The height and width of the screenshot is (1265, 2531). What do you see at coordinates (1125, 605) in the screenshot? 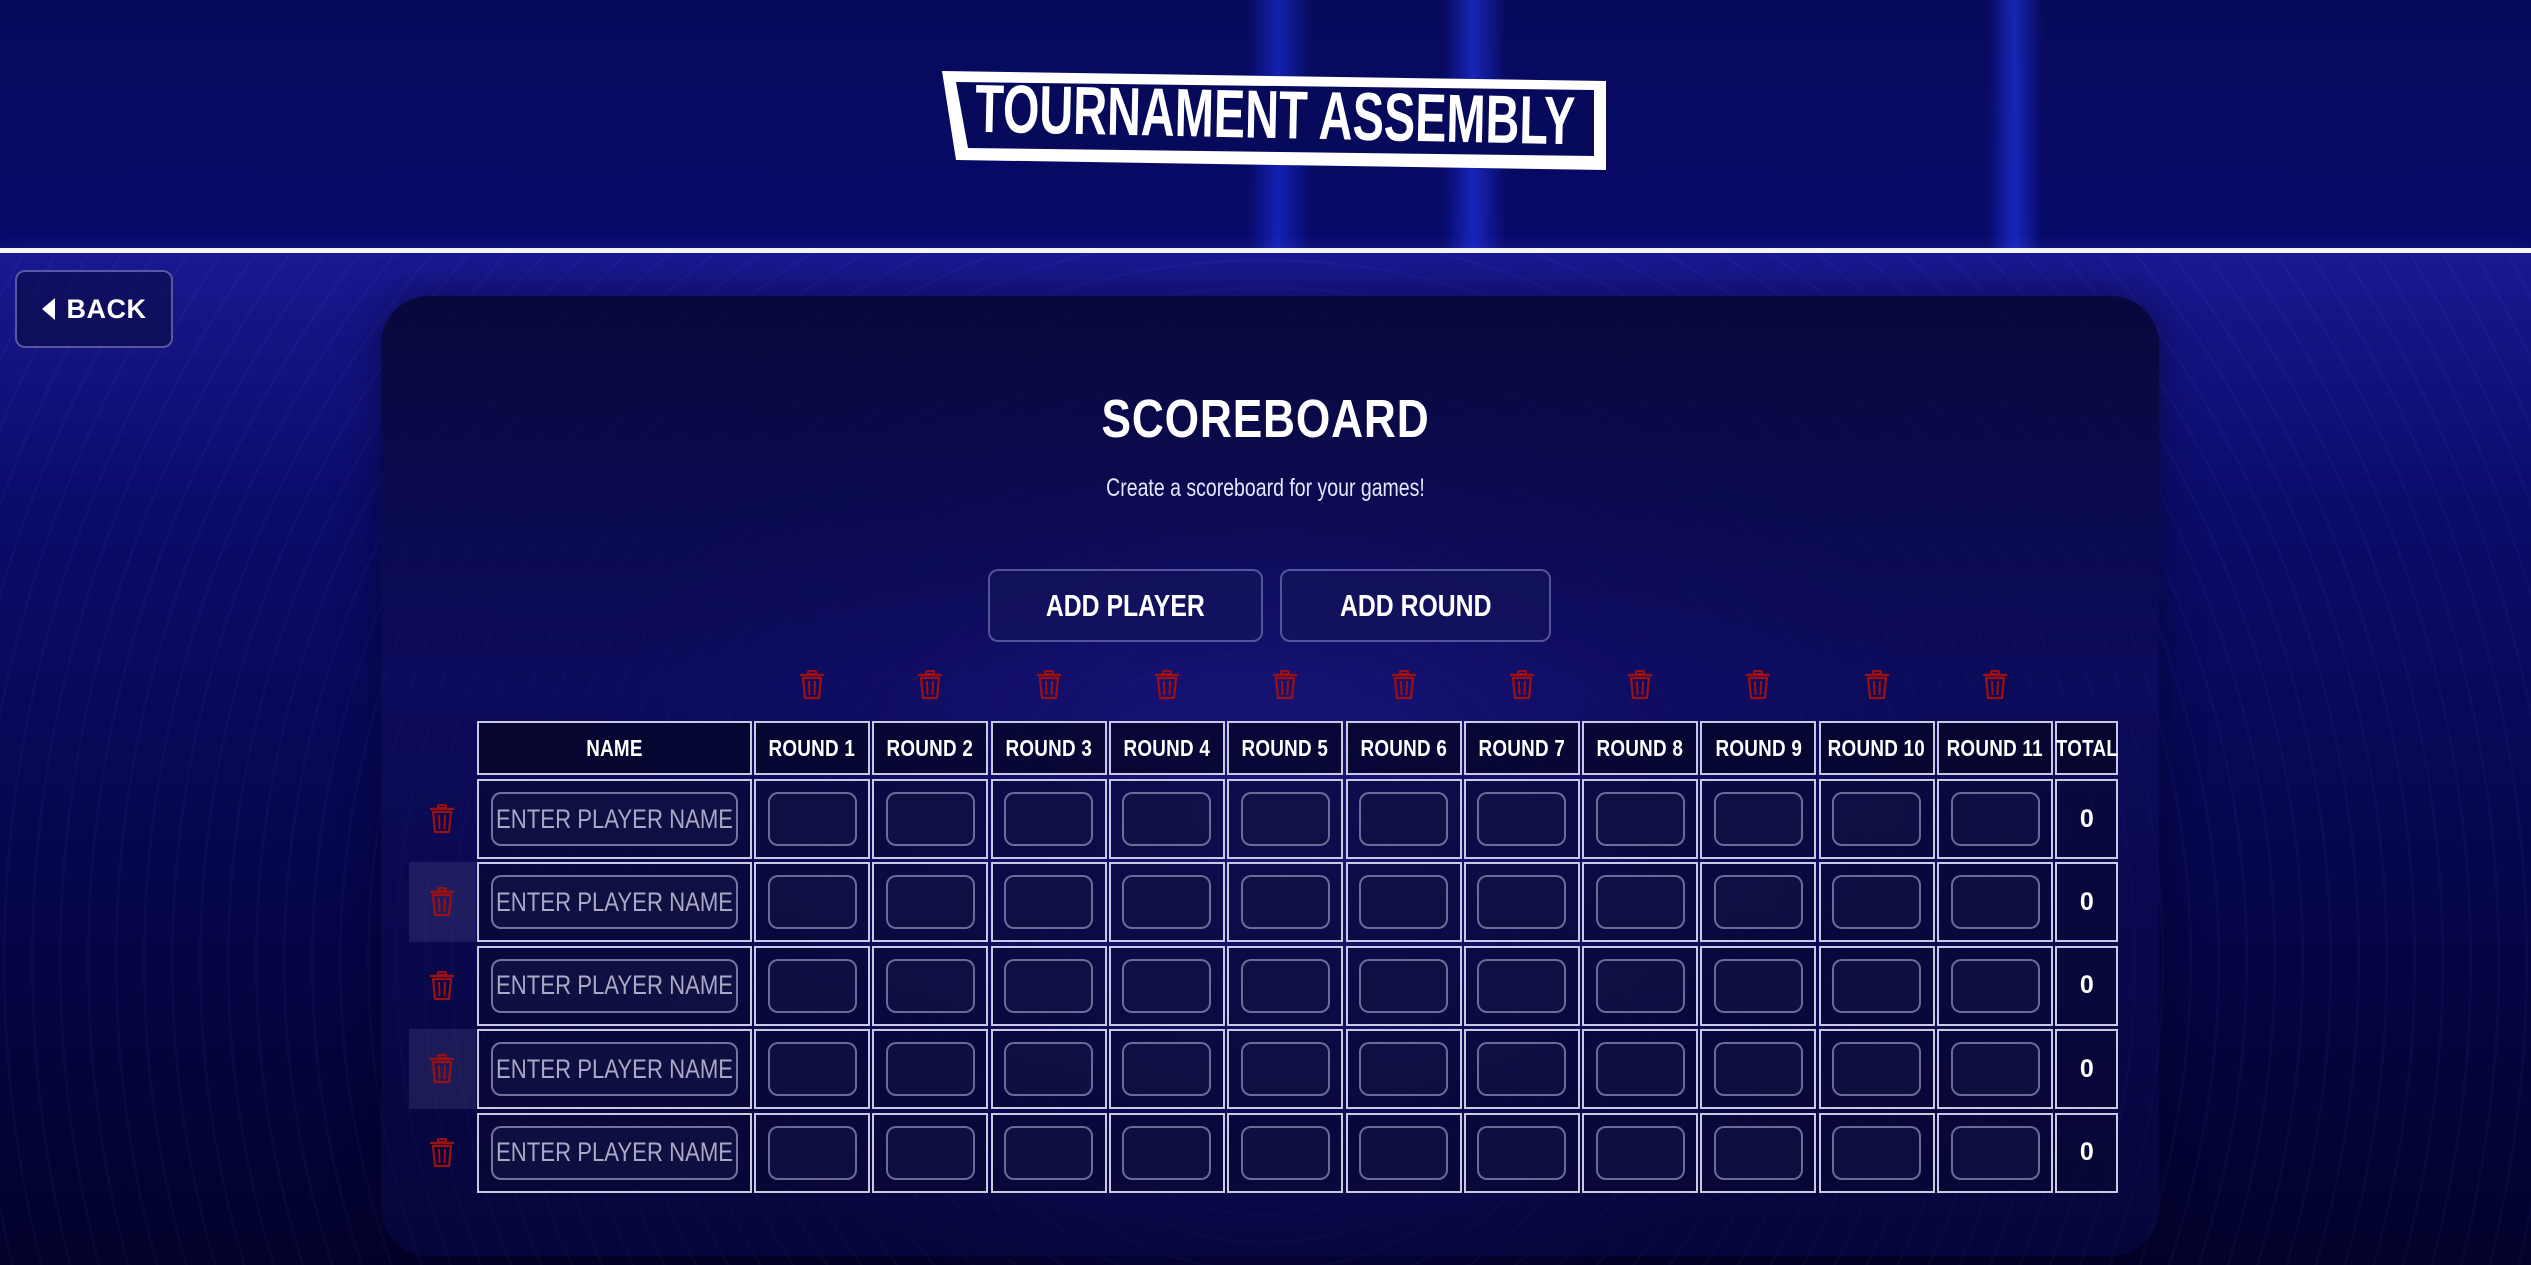
I see `add-player-button: ADD PLAYER` at bounding box center [1125, 605].